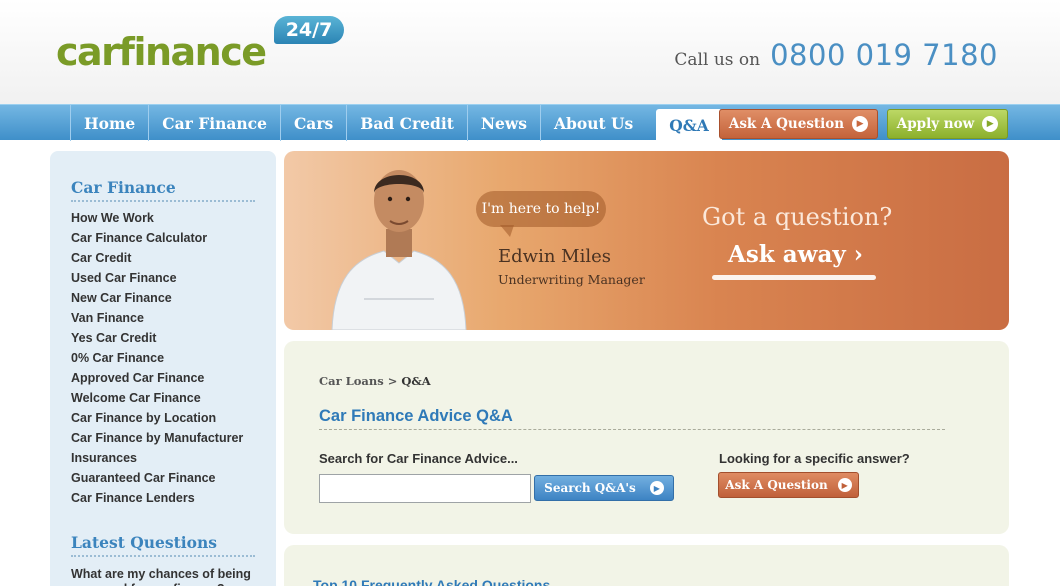 This screenshot has height=586, width=1060. Describe the element at coordinates (689, 125) in the screenshot. I see `nav-item-qa: Q&A` at that location.